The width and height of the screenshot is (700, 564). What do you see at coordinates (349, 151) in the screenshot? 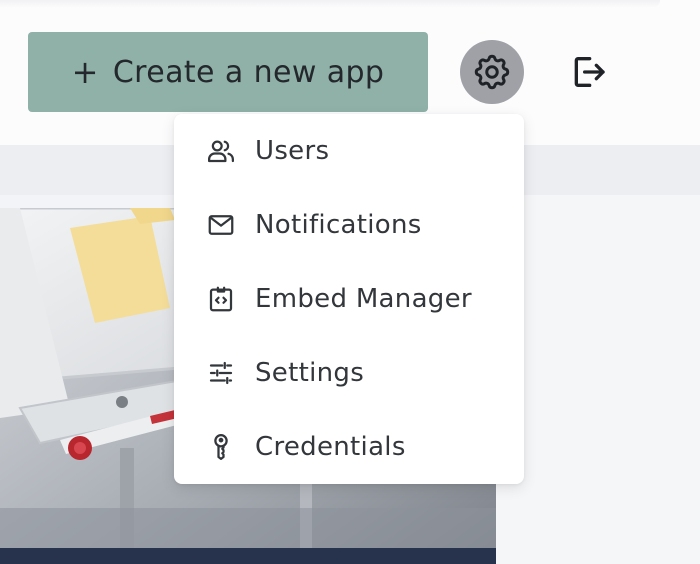
I see `menu-item-users: Users` at bounding box center [349, 151].